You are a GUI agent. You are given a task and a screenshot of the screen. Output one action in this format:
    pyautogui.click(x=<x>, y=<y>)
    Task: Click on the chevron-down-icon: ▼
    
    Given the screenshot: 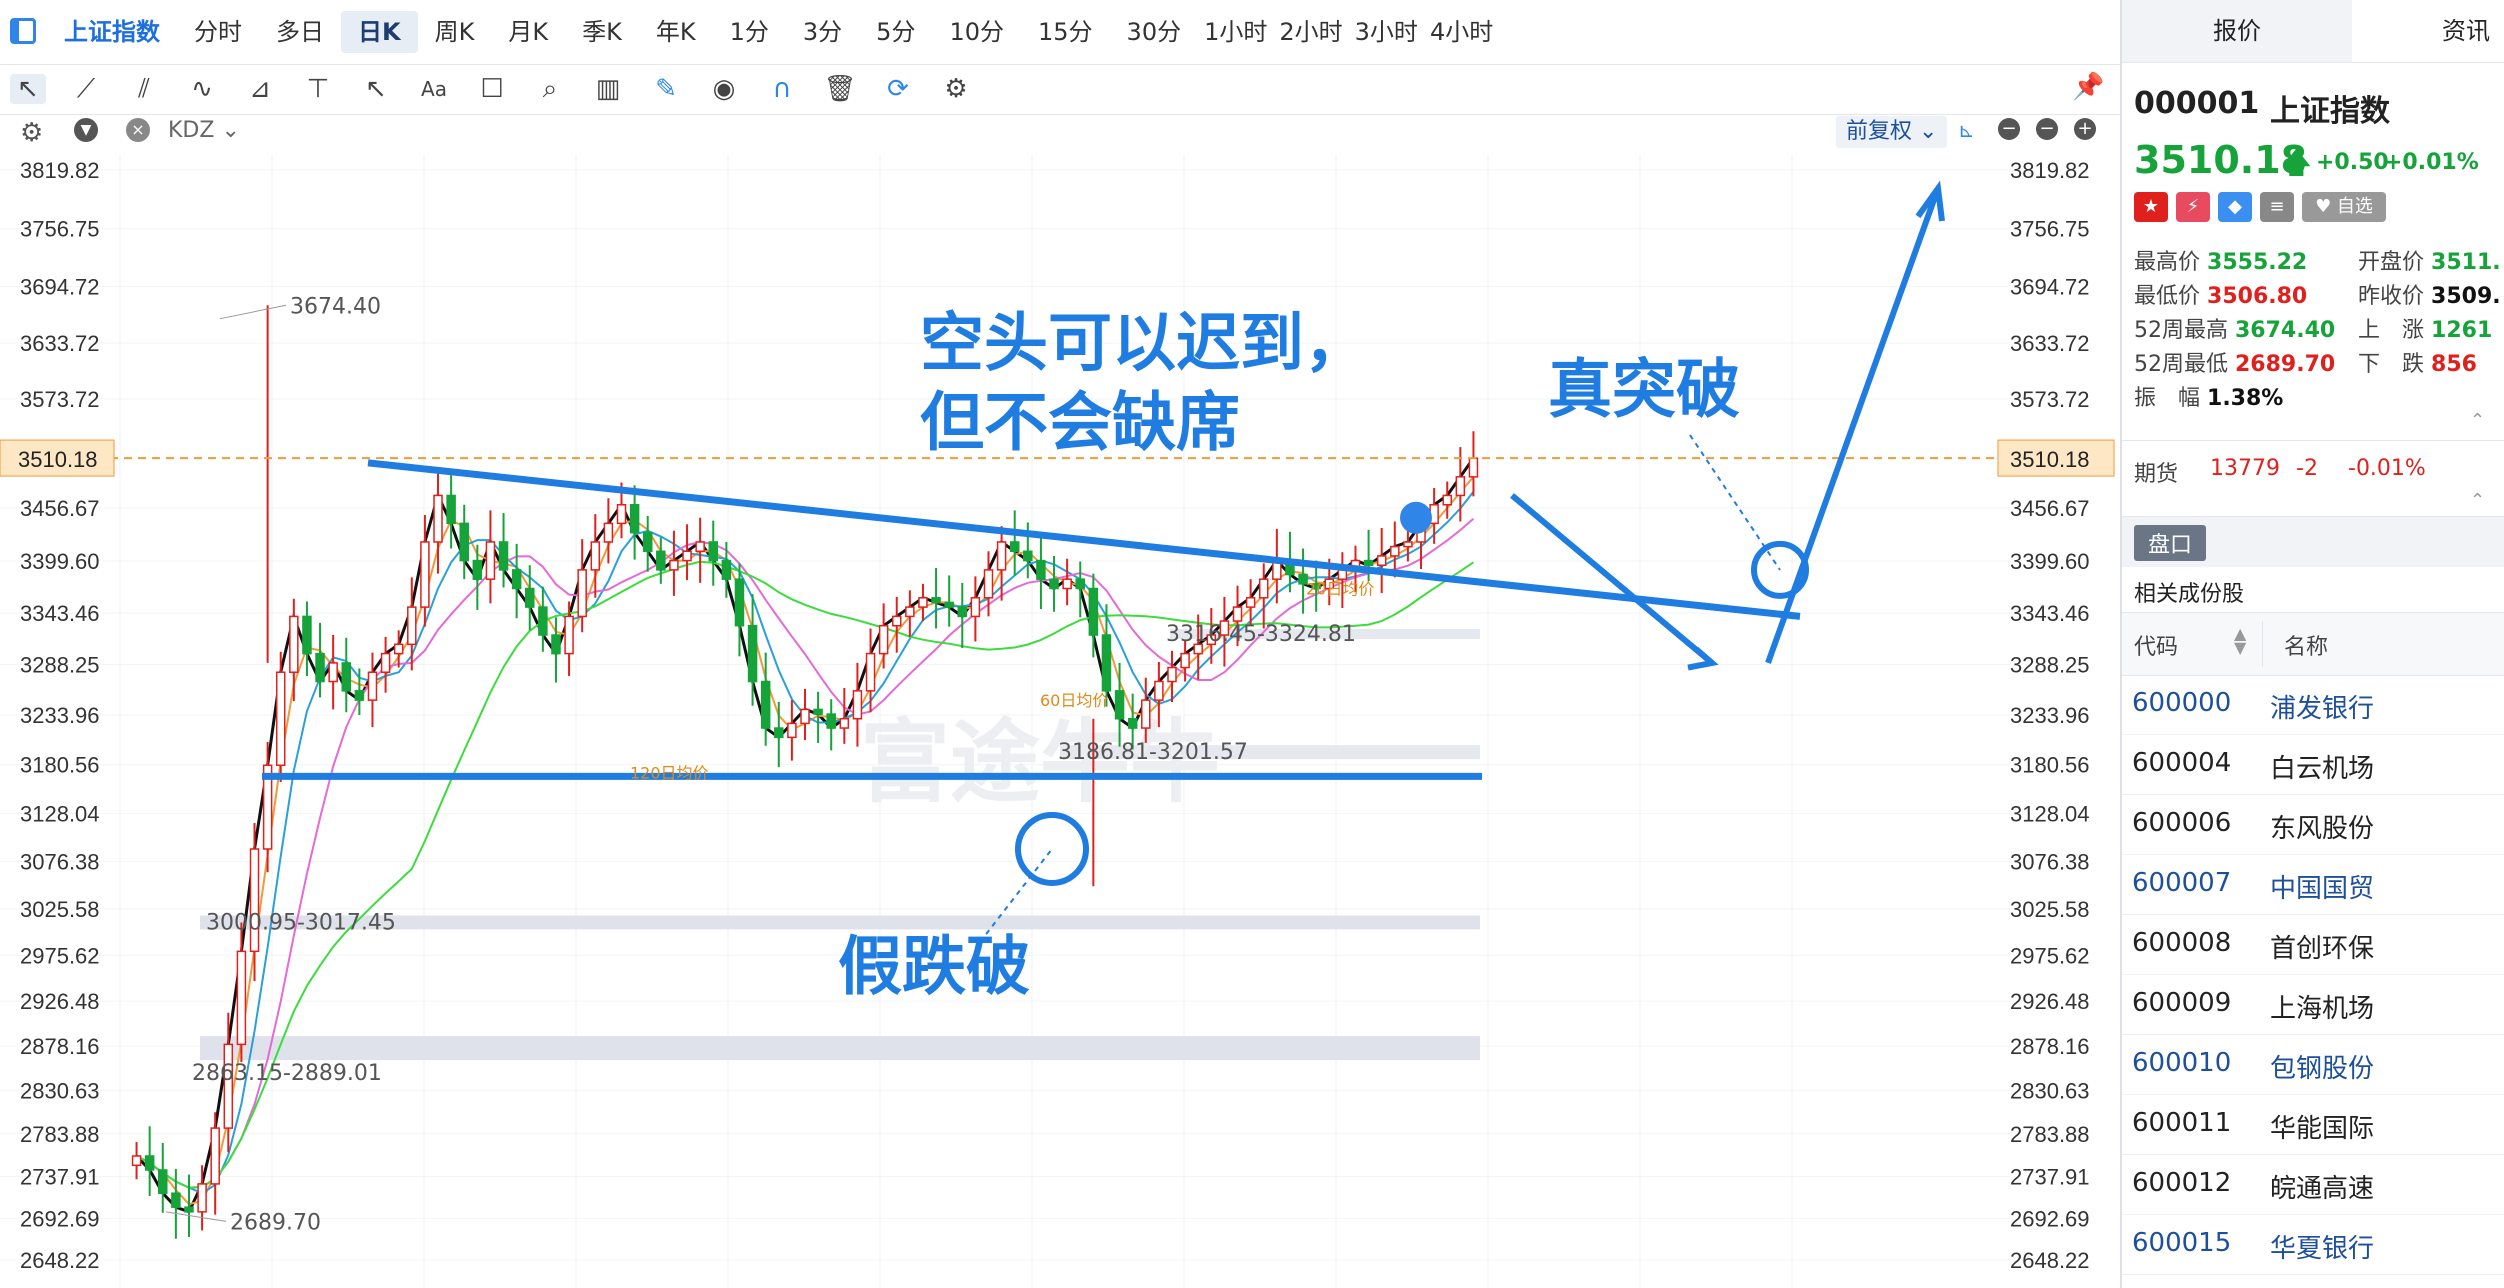 What is the action you would take?
    pyautogui.click(x=86, y=130)
    